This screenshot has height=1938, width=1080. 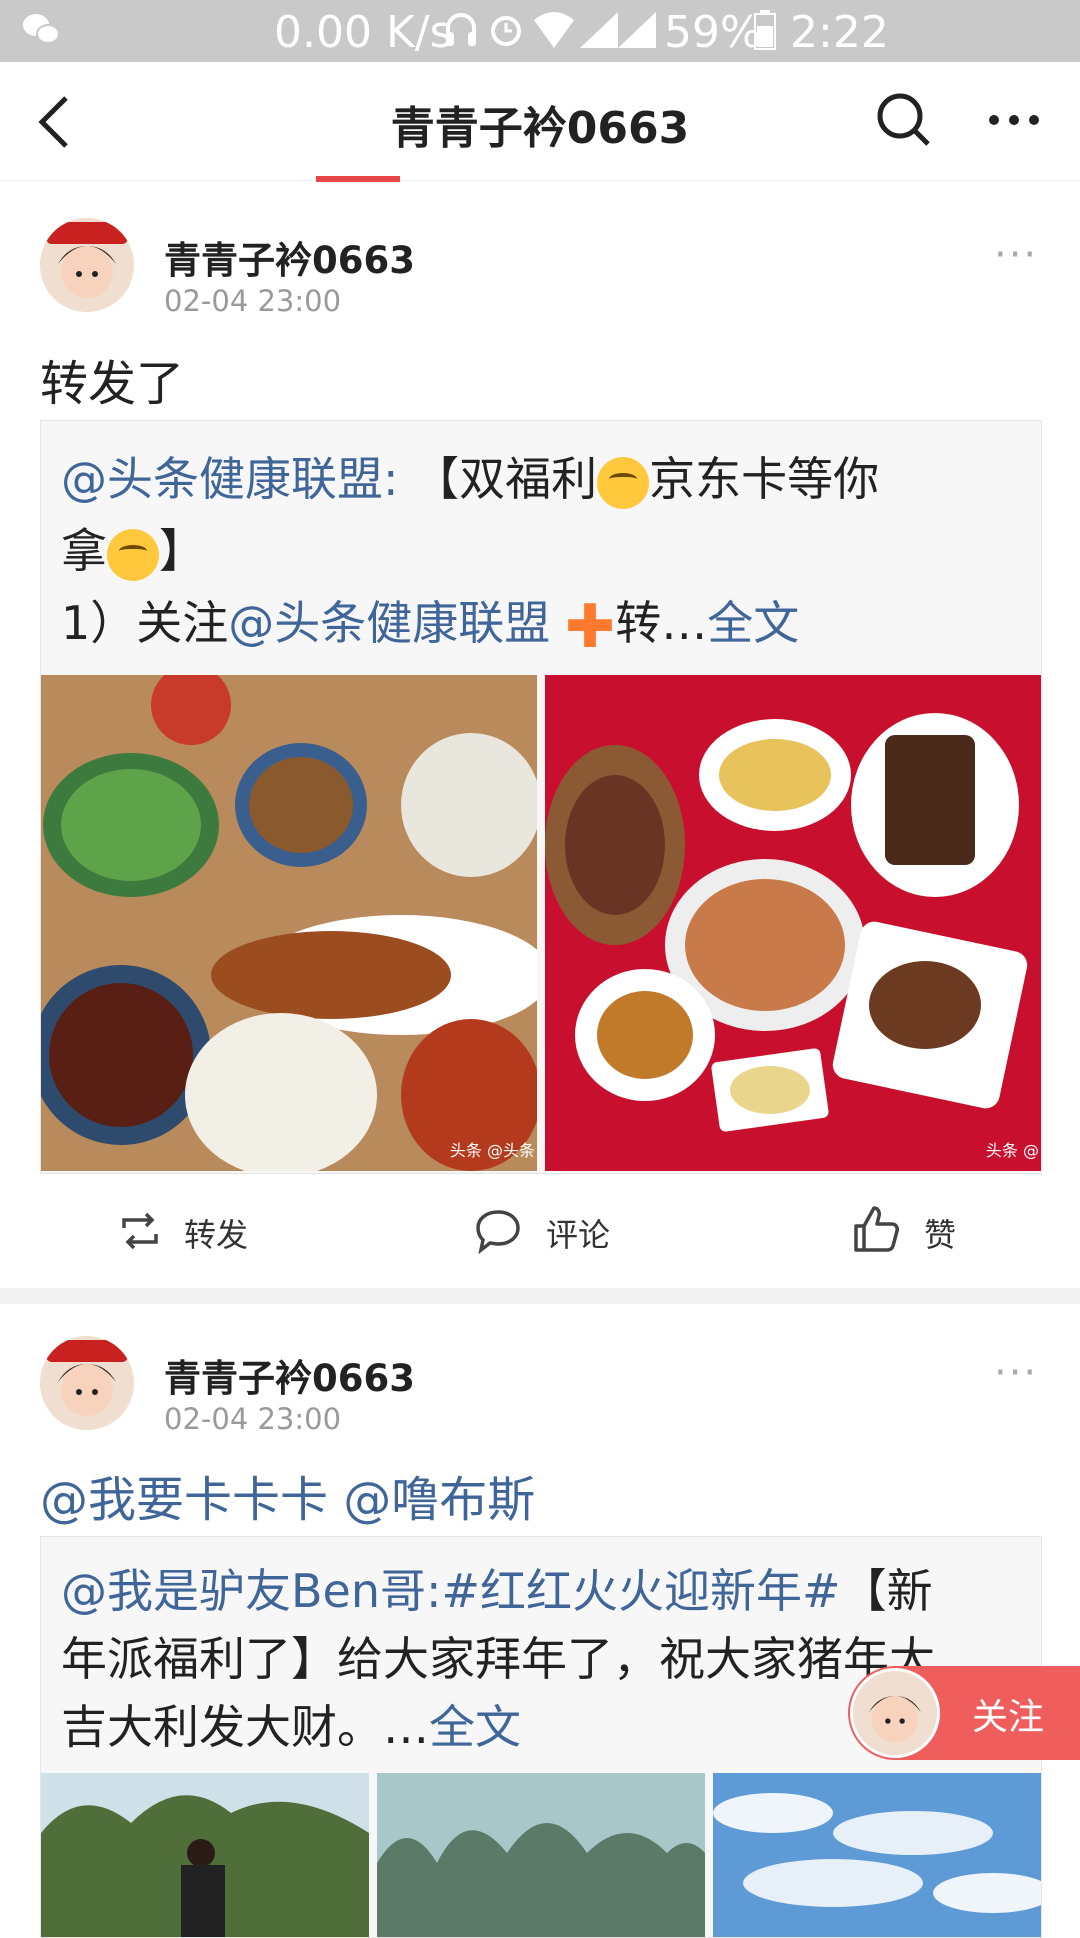 I want to click on quote-text-3: 拿, so click(x=84, y=551).